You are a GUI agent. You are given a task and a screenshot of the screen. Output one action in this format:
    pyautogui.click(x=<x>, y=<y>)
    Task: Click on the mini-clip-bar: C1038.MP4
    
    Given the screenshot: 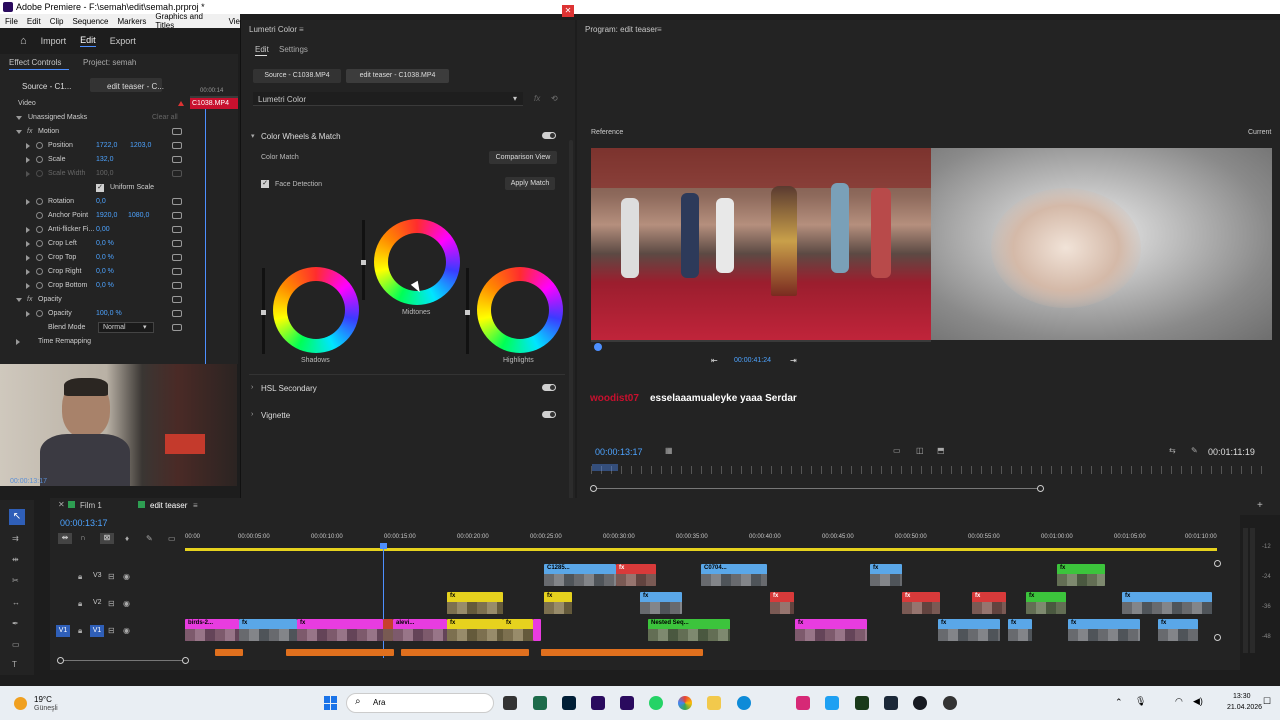 What is the action you would take?
    pyautogui.click(x=214, y=103)
    